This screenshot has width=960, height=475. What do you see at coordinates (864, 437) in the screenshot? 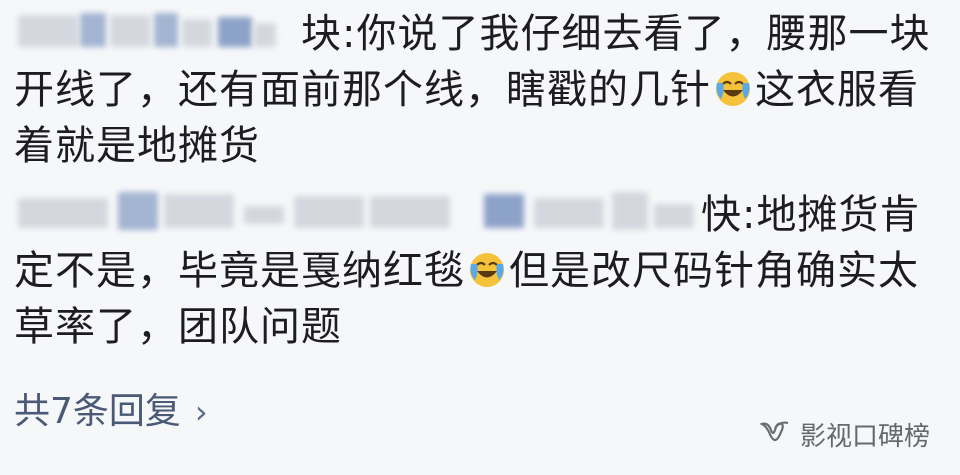
I see `watermark-text: 影视口碑榜` at bounding box center [864, 437].